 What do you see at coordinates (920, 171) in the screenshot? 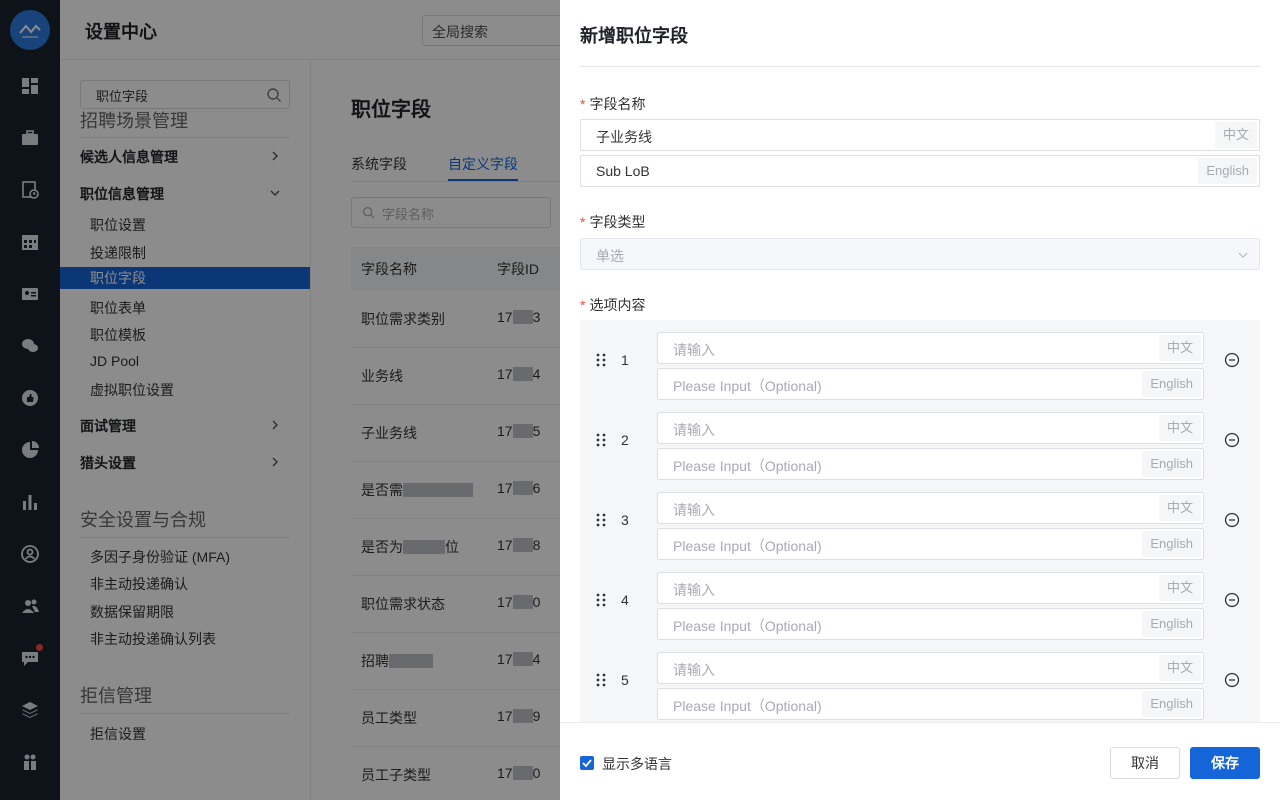
I see `field-name-en-input: Sub LoB English` at bounding box center [920, 171].